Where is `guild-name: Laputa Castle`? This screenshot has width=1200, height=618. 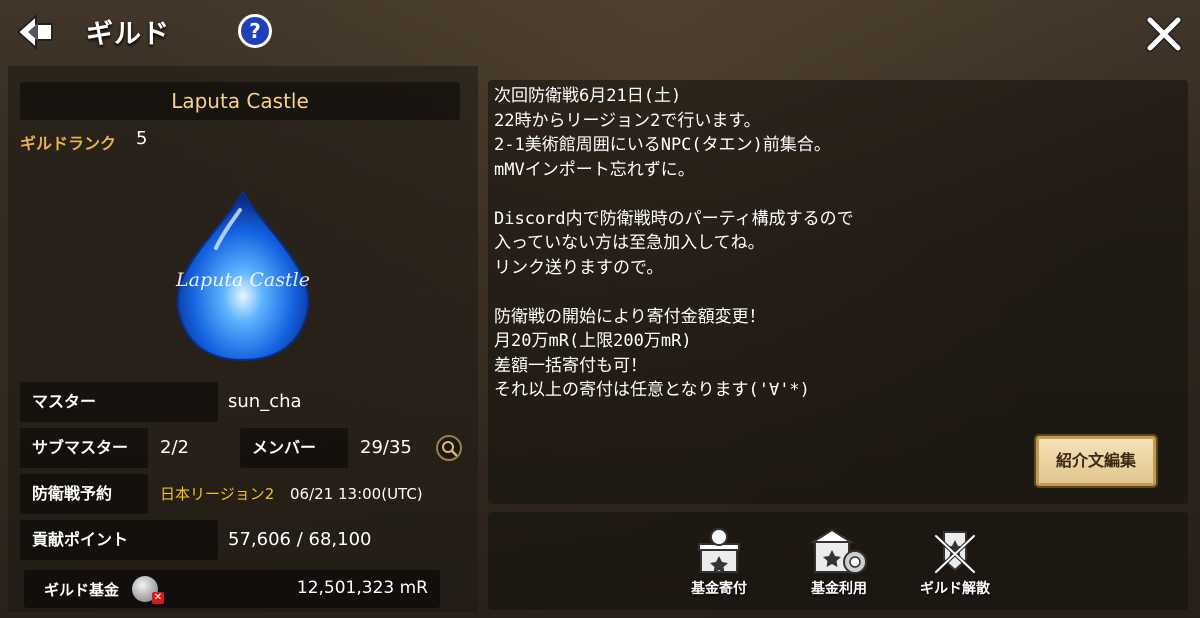
guild-name: Laputa Castle is located at coordinates (240, 101).